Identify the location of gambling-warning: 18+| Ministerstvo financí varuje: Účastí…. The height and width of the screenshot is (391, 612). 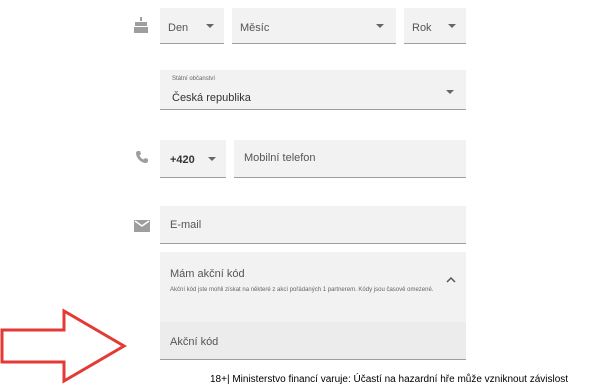
(389, 379).